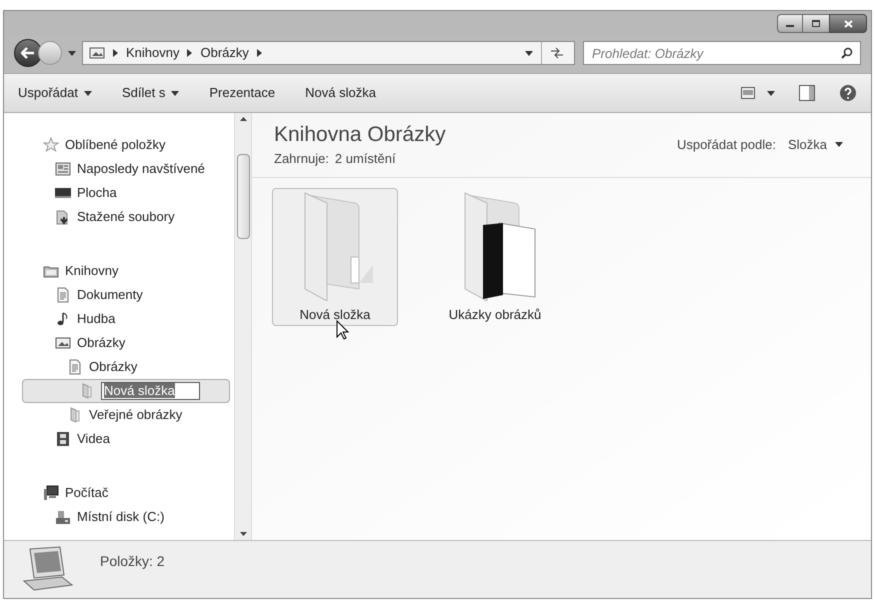 This screenshot has height=604, width=875. What do you see at coordinates (126, 415) in the screenshot?
I see `tree-item: Veřejné obrázky` at bounding box center [126, 415].